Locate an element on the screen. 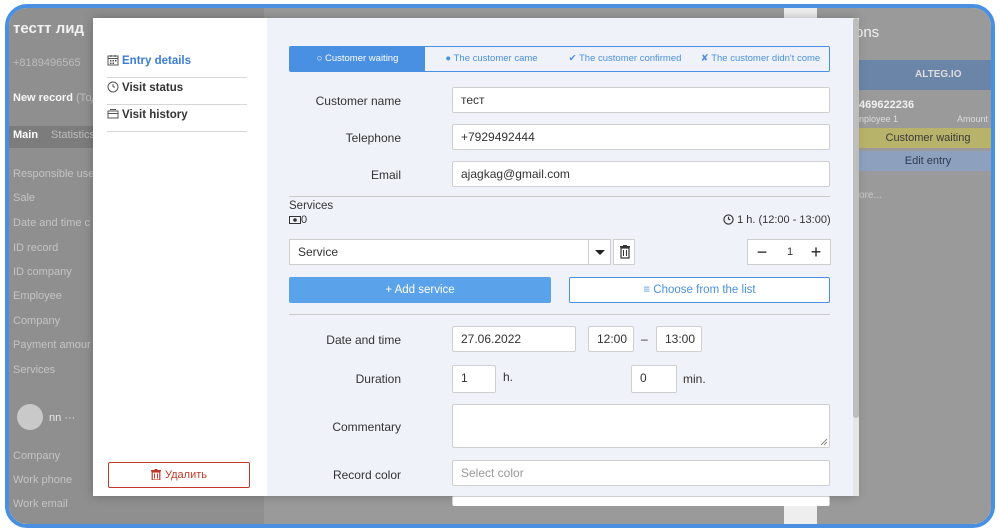 The height and width of the screenshot is (532, 1000). chevron-down-icon is located at coordinates (600, 252).